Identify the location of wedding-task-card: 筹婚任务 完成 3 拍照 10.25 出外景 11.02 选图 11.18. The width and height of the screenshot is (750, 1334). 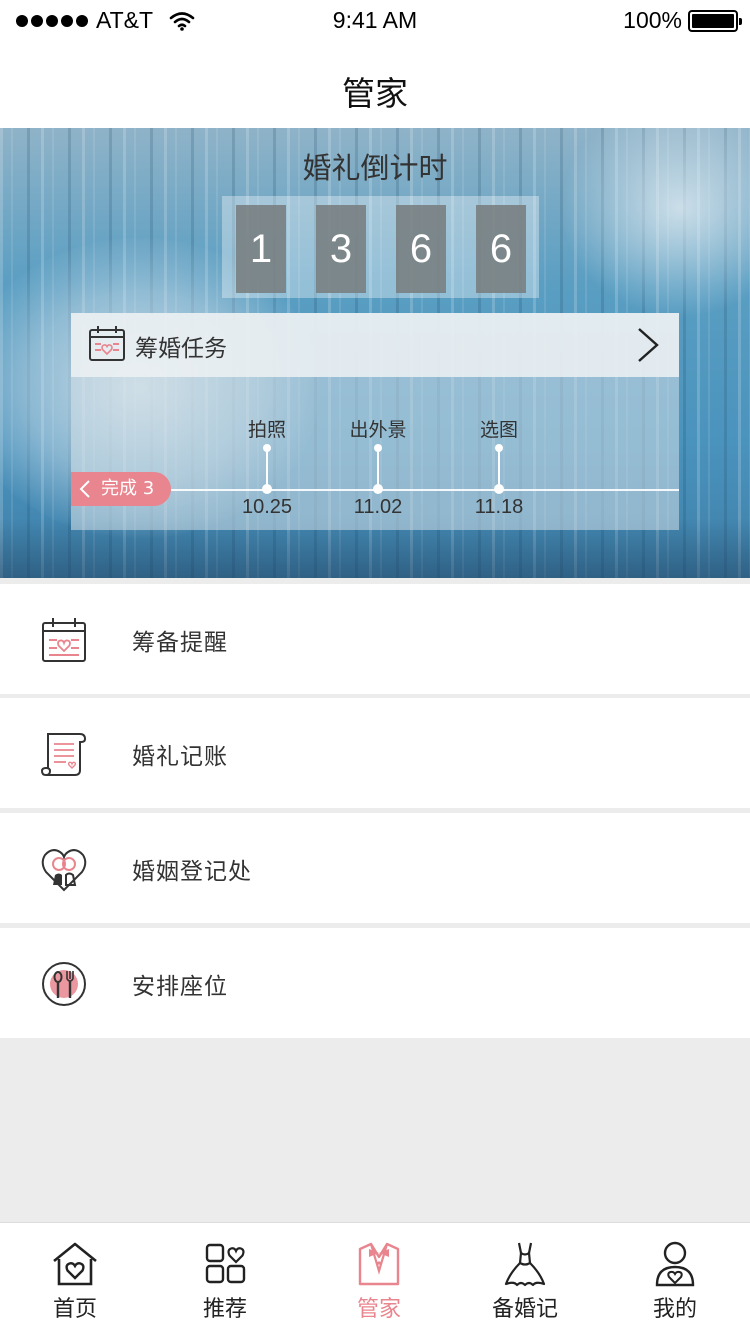
(375, 421).